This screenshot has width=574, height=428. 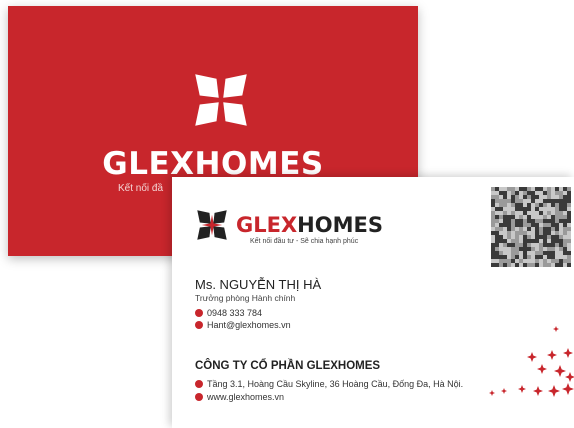 What do you see at coordinates (141, 188) in the screenshot?
I see `back-tagline: Kết nối đầ` at bounding box center [141, 188].